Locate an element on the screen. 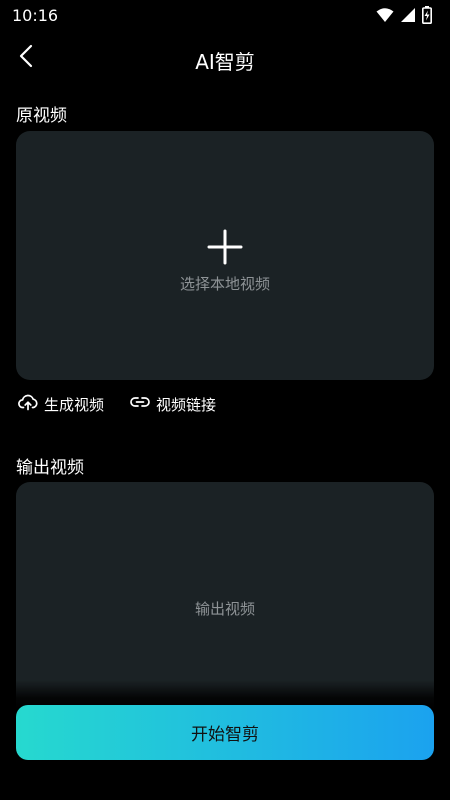  cloud-upload-icon is located at coordinates (28, 404).